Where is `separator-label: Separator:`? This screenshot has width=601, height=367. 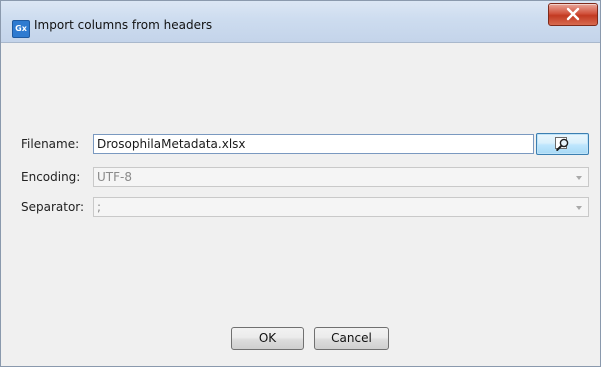
separator-label: Separator: is located at coordinates (53, 207).